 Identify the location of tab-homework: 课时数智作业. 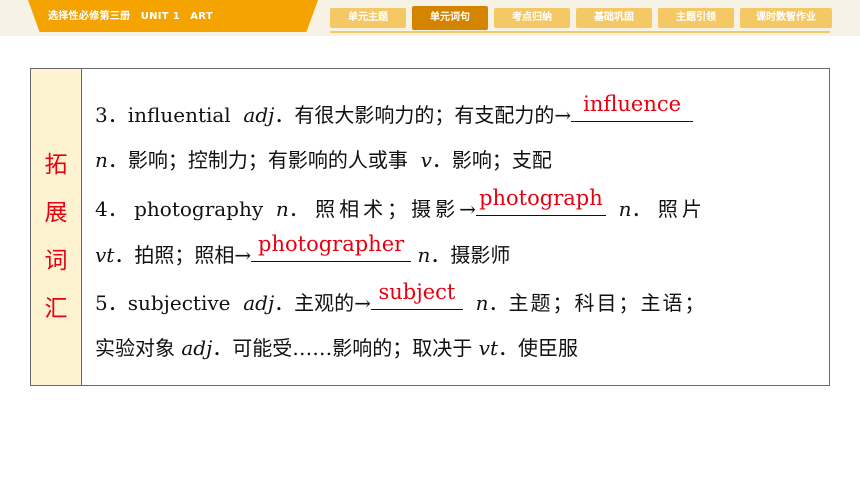
(786, 18).